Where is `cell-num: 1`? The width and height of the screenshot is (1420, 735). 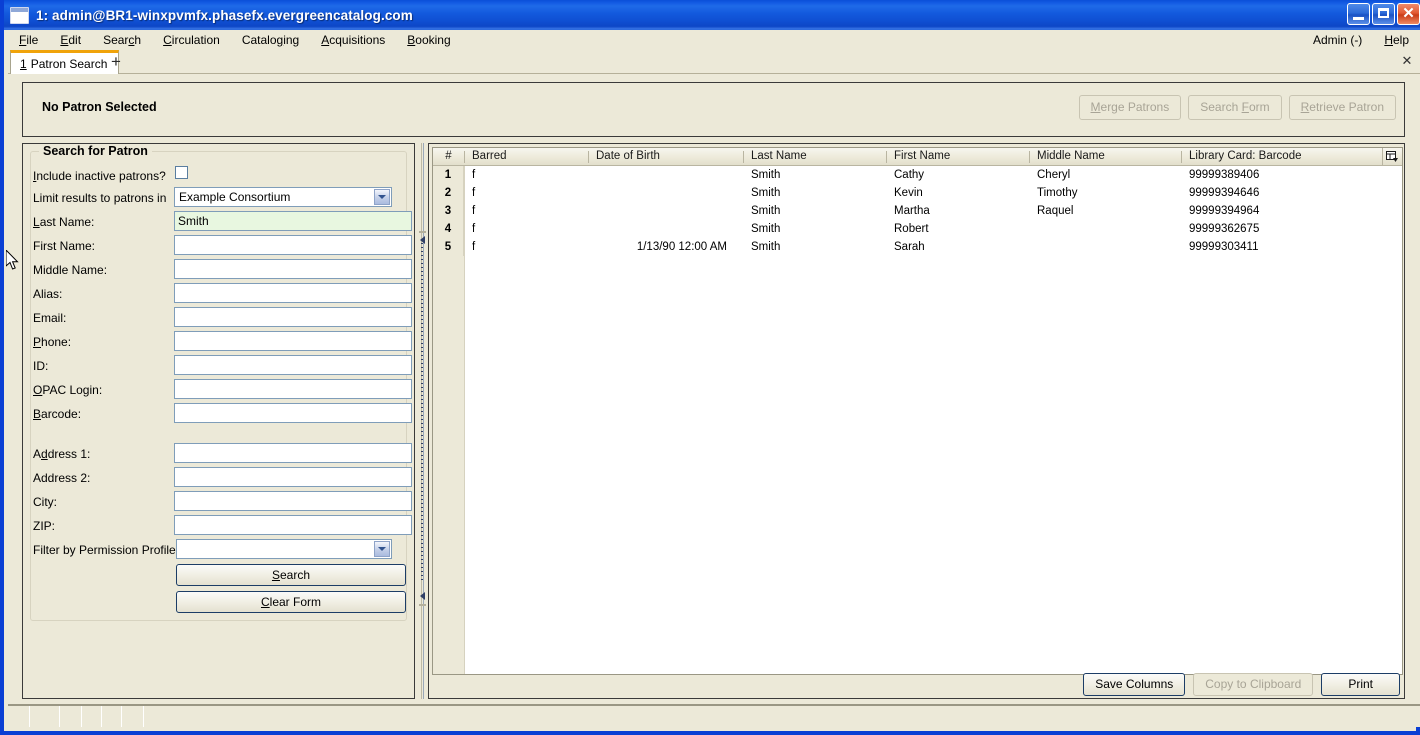
cell-num: 1 is located at coordinates (448, 175).